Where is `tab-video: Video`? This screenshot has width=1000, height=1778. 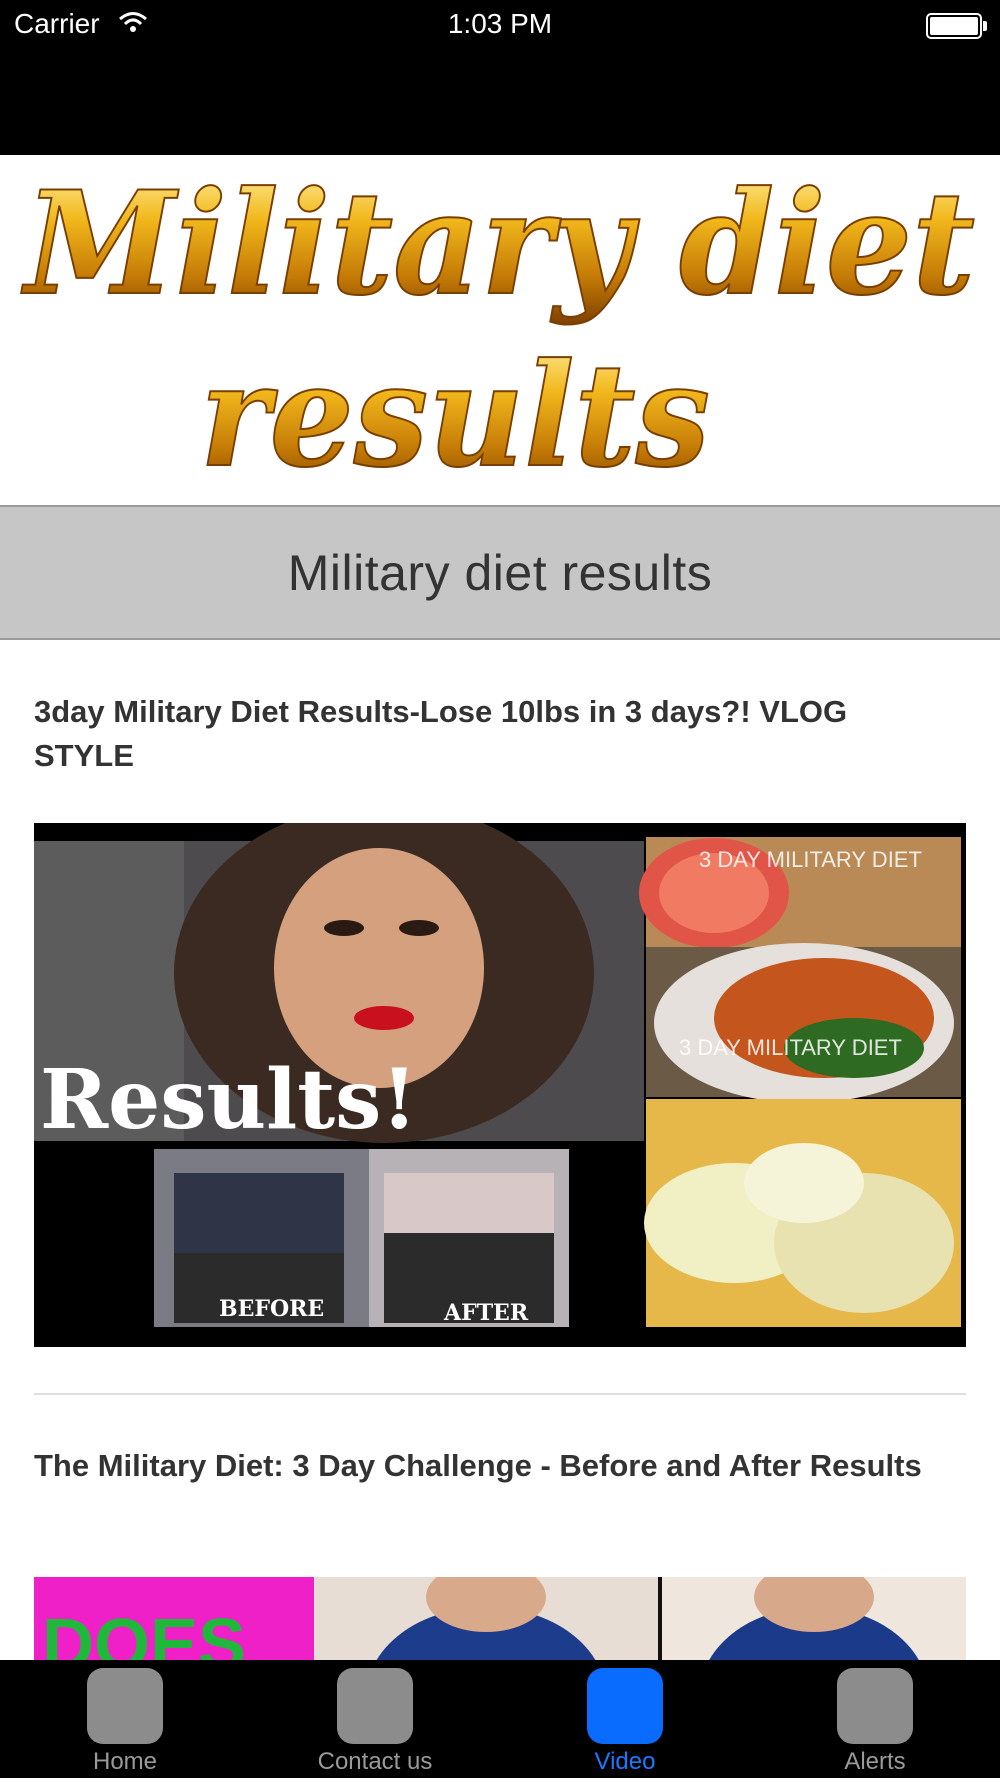
tab-video: Video is located at coordinates (625, 1719).